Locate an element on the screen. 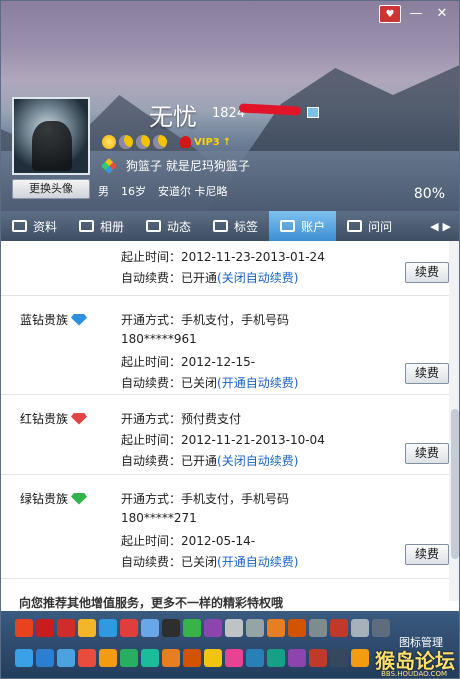  scrollbar-thumb is located at coordinates (455, 484).